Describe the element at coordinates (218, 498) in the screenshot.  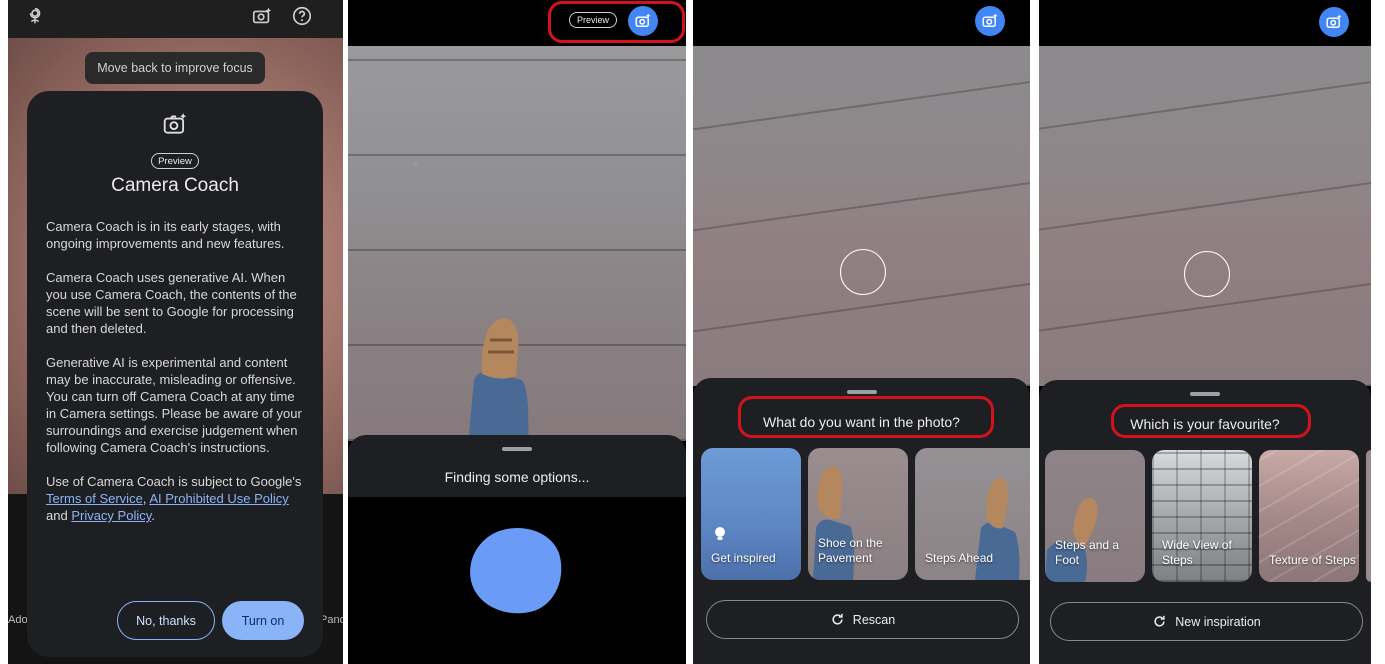
I see `ai-prohibited-use-policy-link: AI Prohibited Use Policy` at that location.